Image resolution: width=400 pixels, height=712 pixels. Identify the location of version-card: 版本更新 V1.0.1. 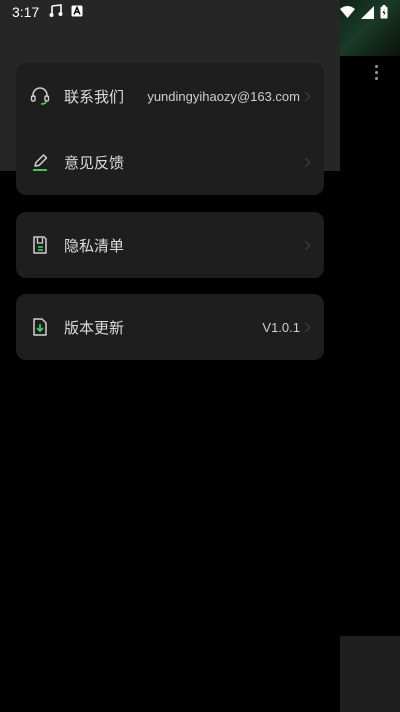
(170, 327).